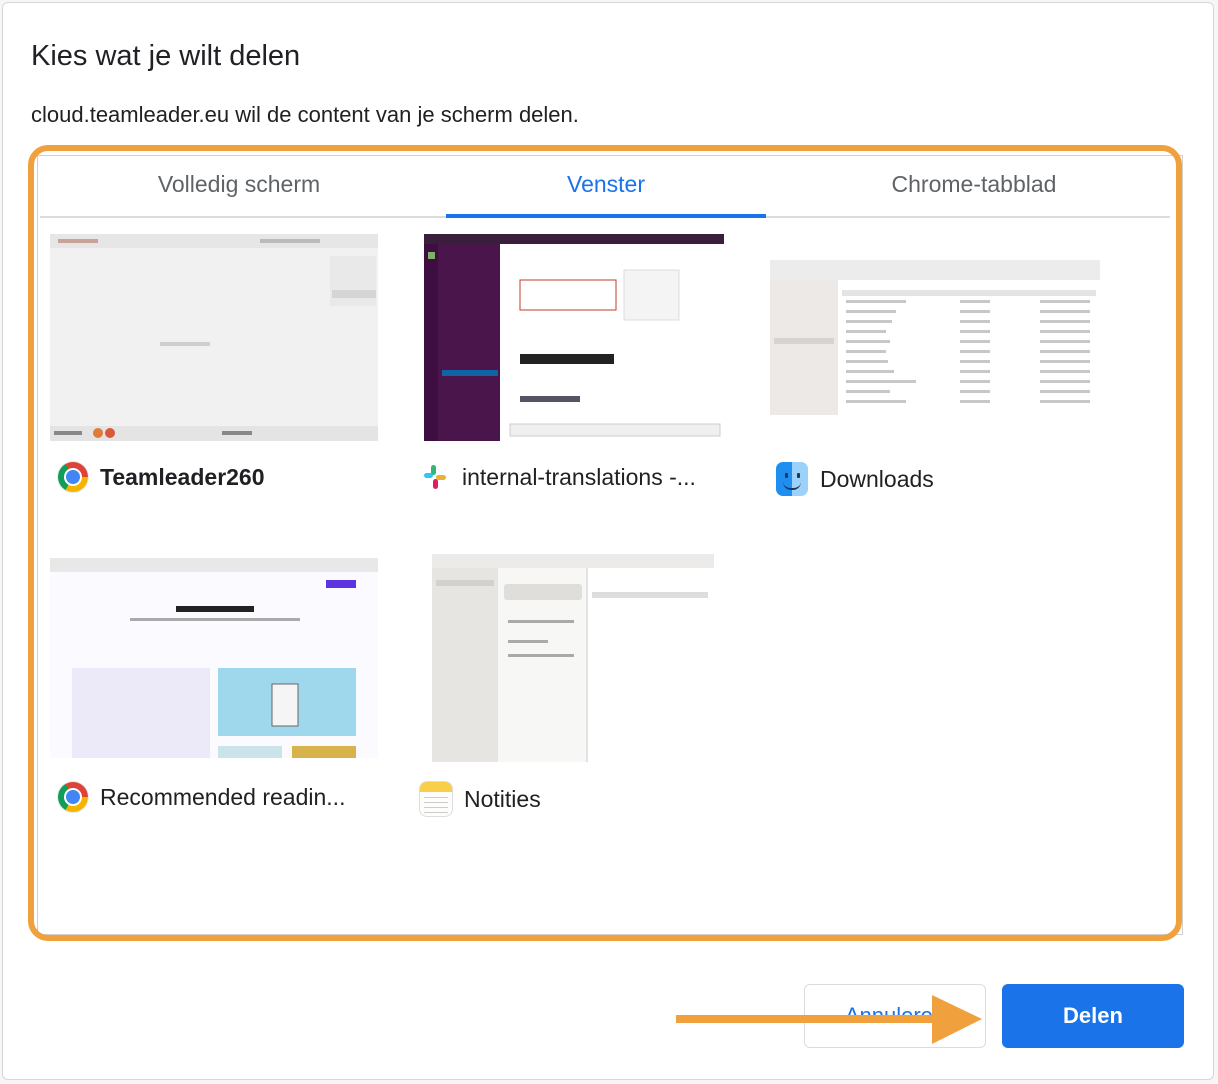 This screenshot has height=1084, width=1218. I want to click on tab-bar: Volledig scherm Venster Chrome-tabblad, so click(605, 188).